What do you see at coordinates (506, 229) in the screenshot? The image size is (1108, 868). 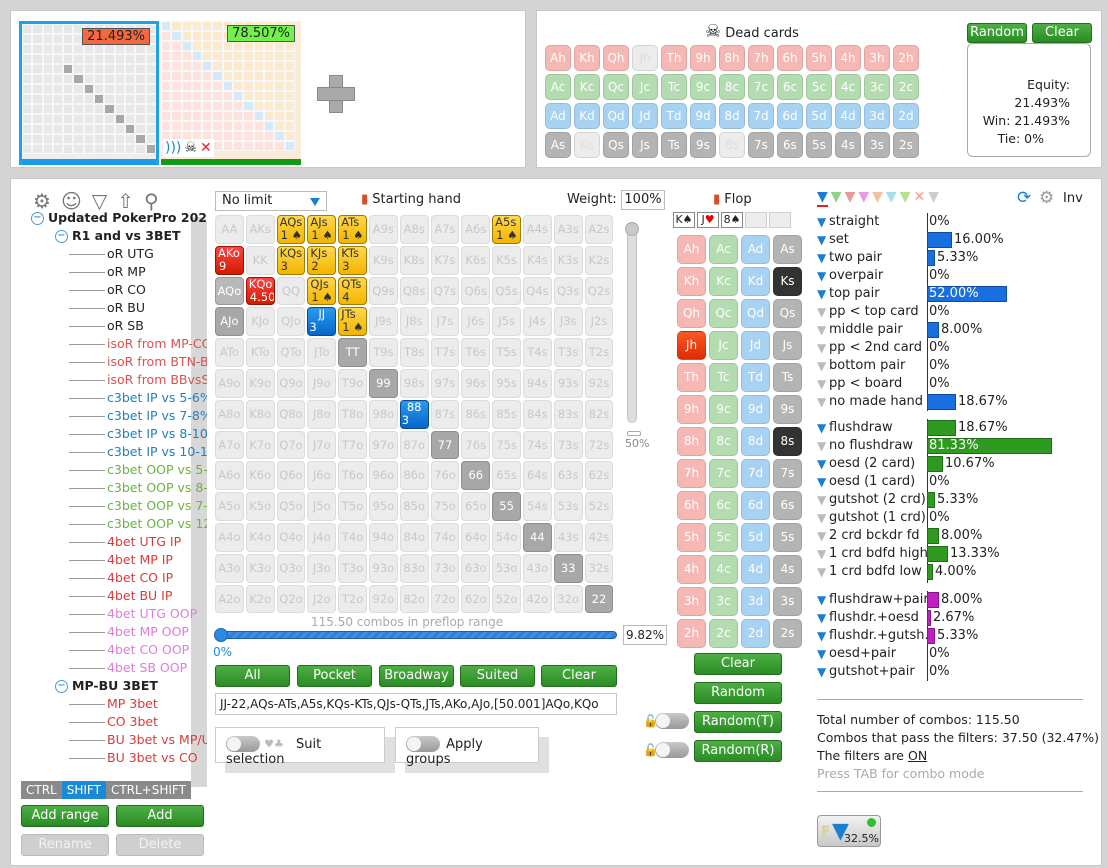 I see `hand-cell-A5s: A5s 1 ♠` at bounding box center [506, 229].